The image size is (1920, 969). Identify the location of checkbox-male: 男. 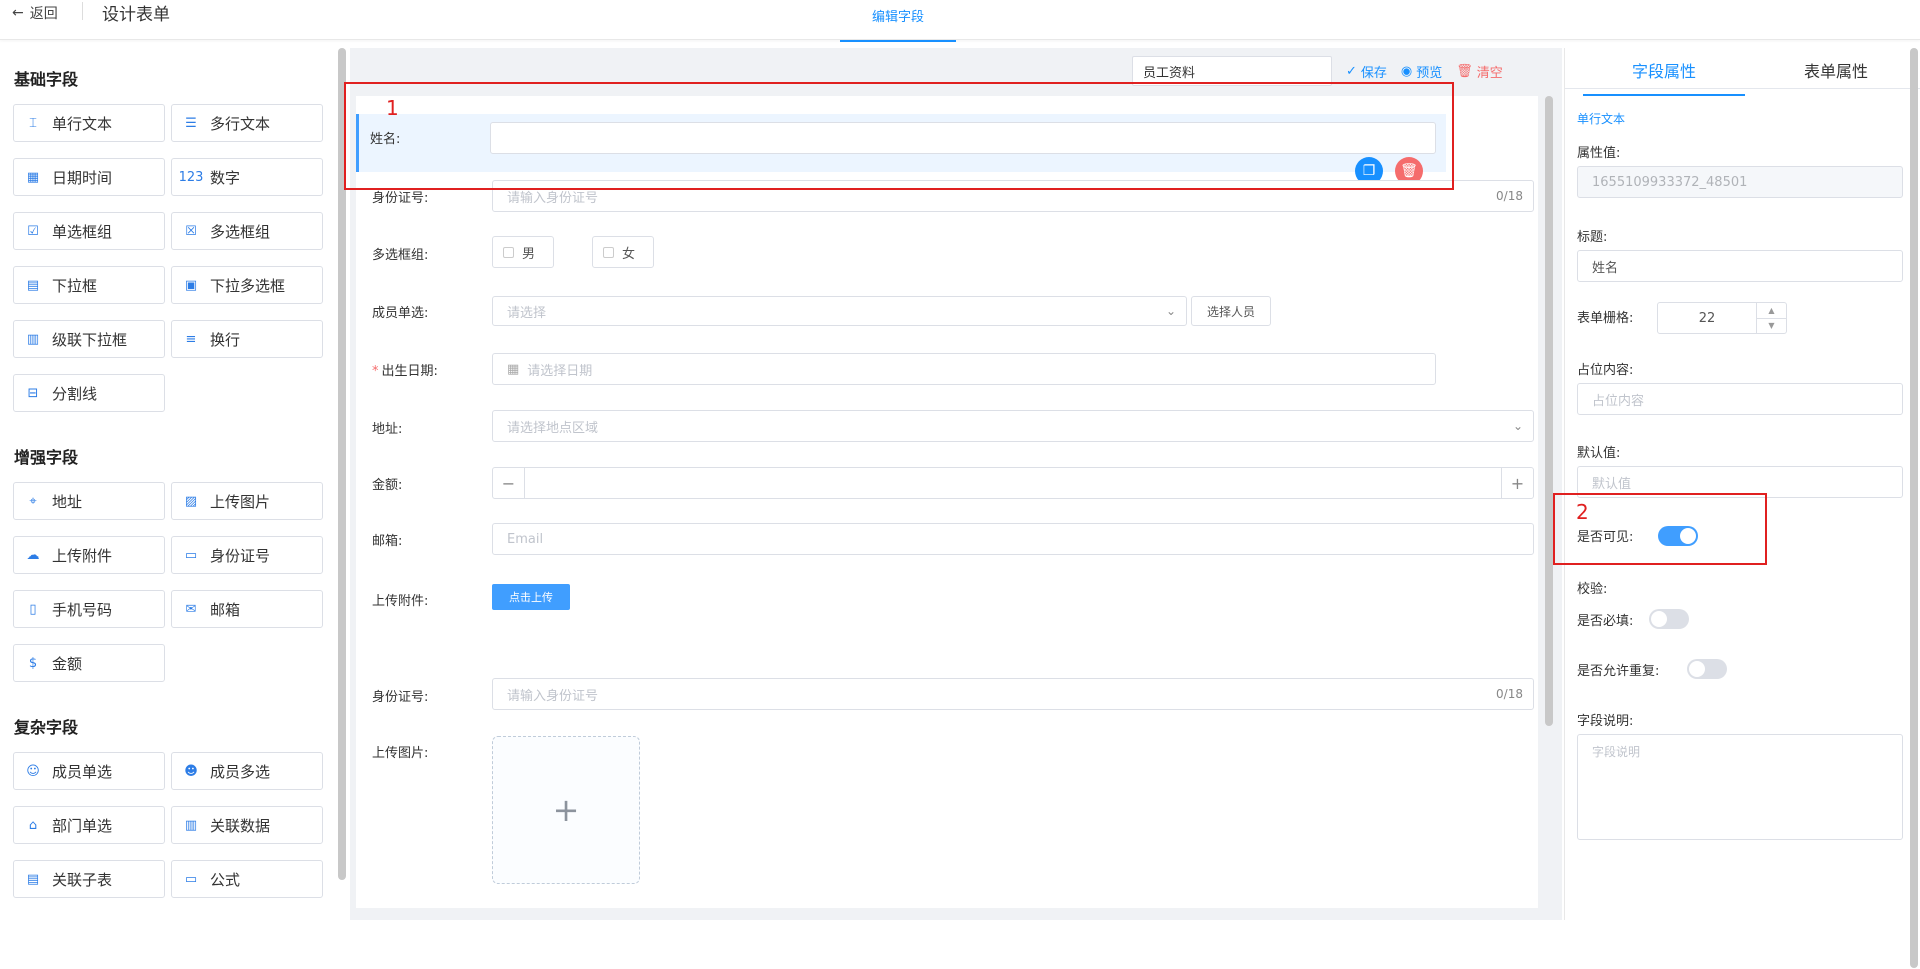
(523, 252).